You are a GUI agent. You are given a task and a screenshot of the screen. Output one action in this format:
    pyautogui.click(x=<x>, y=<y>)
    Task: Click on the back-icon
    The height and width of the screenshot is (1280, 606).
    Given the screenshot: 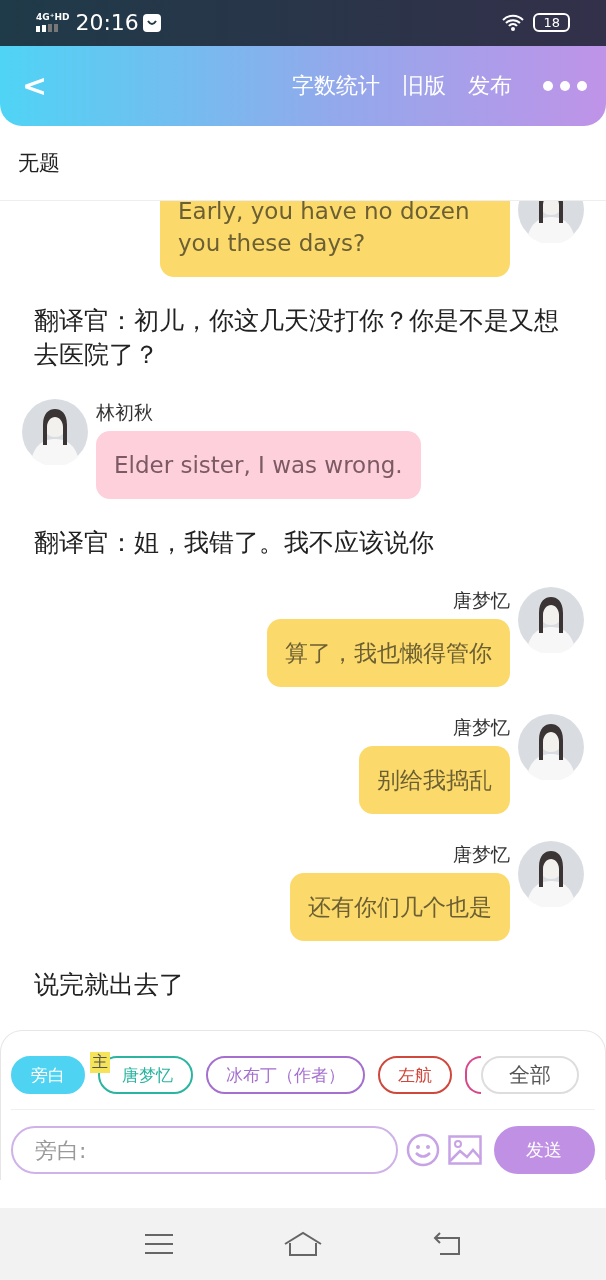 What is the action you would take?
    pyautogui.click(x=446, y=1244)
    